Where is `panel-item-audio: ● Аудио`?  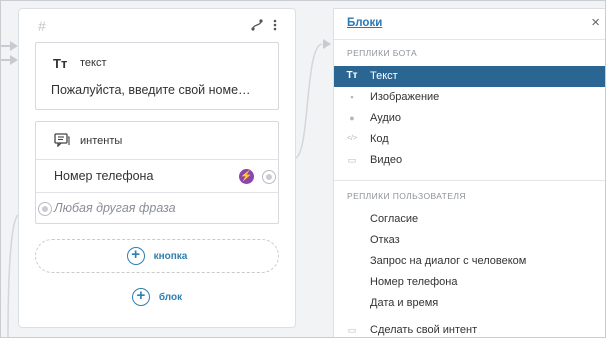 panel-item-audio: ● Аудио is located at coordinates (470, 118).